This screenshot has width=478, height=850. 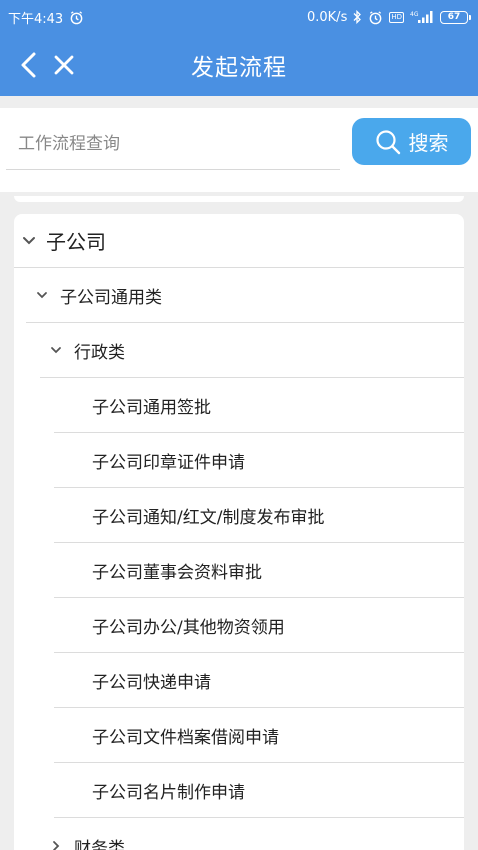 I want to click on workflow-item-label: 子公司董事会资料审批, so click(x=177, y=573).